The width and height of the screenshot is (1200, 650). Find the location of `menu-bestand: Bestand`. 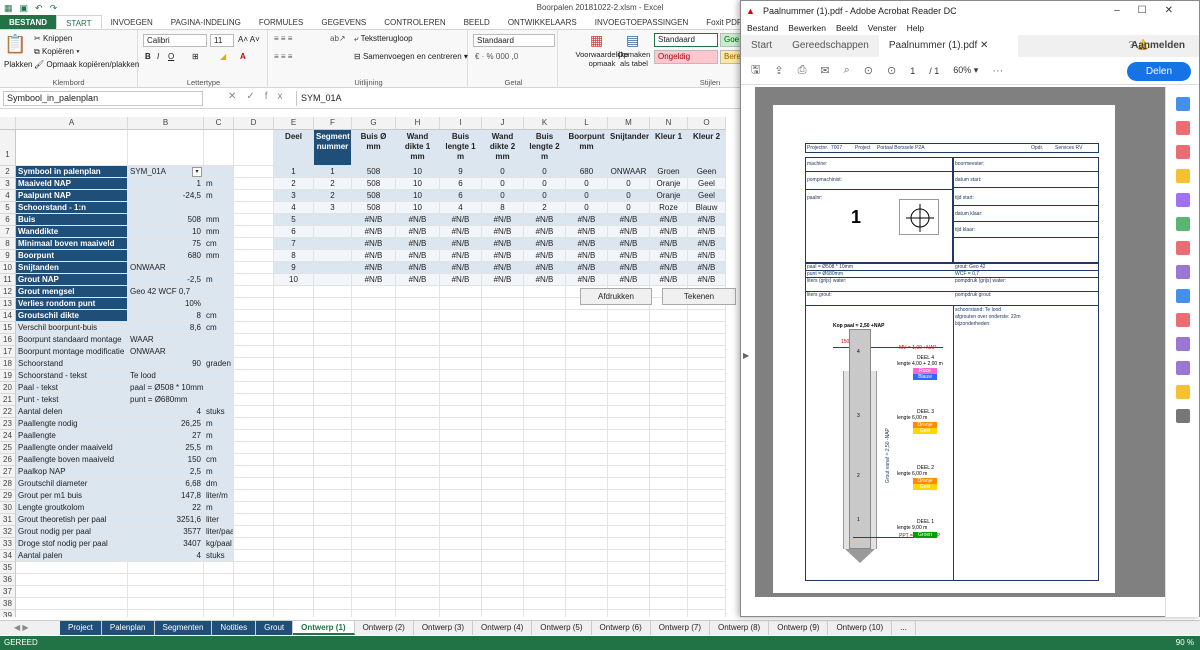

menu-bestand: Bestand is located at coordinates (762, 28).